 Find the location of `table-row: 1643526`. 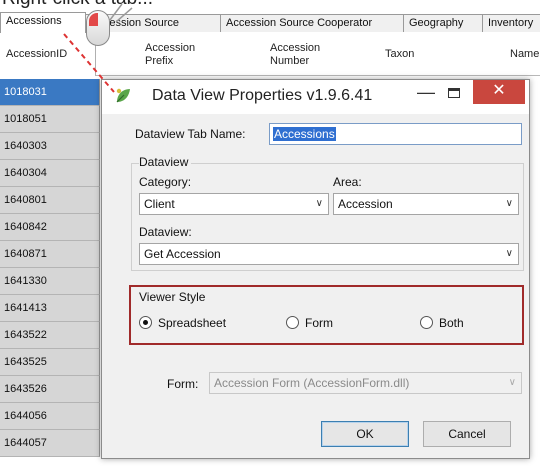

table-row: 1643526 is located at coordinates (50, 389).